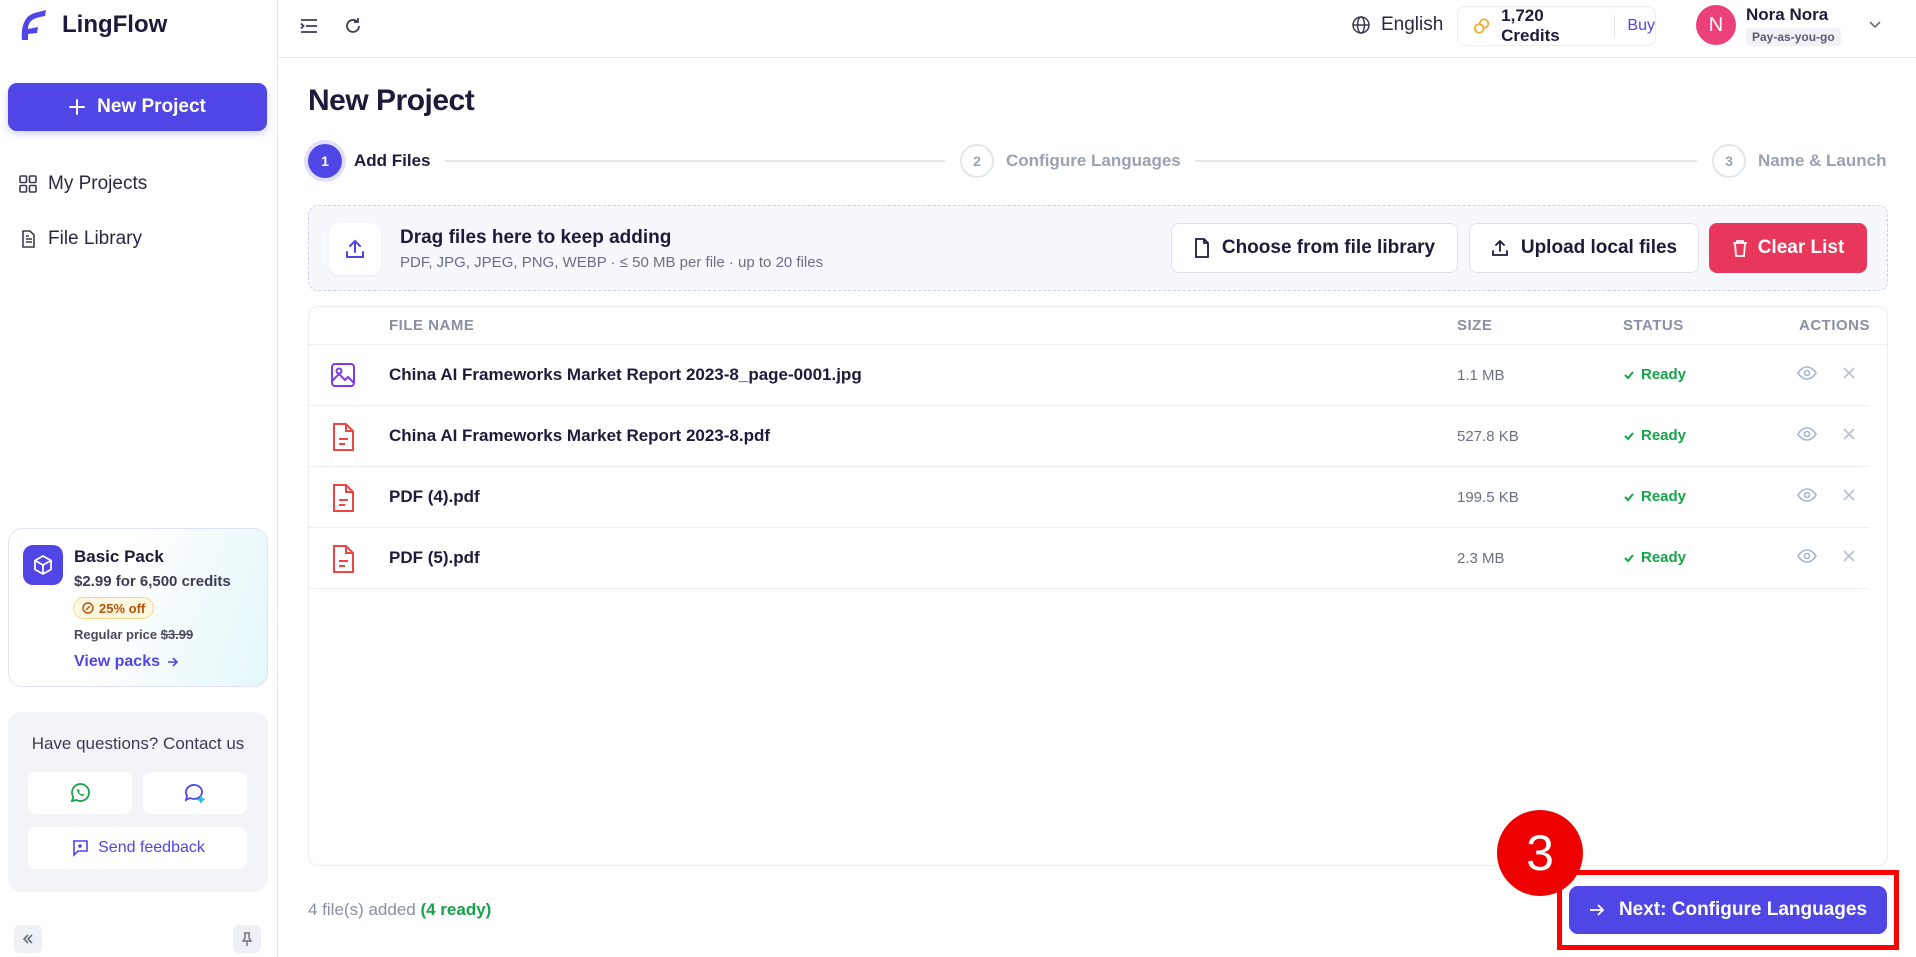 The width and height of the screenshot is (1916, 957). What do you see at coordinates (98, 183) in the screenshot?
I see `sidebar-item-label: My Projects` at bounding box center [98, 183].